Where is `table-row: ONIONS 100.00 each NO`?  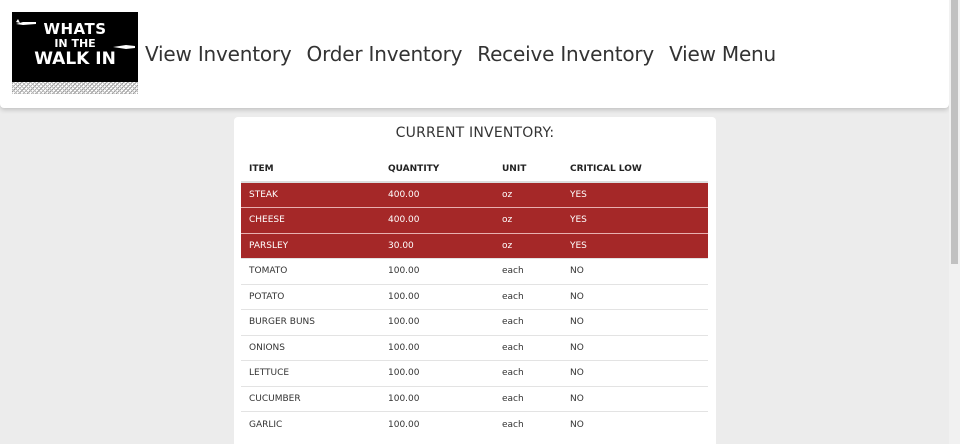 table-row: ONIONS 100.00 each NO is located at coordinates (474, 347).